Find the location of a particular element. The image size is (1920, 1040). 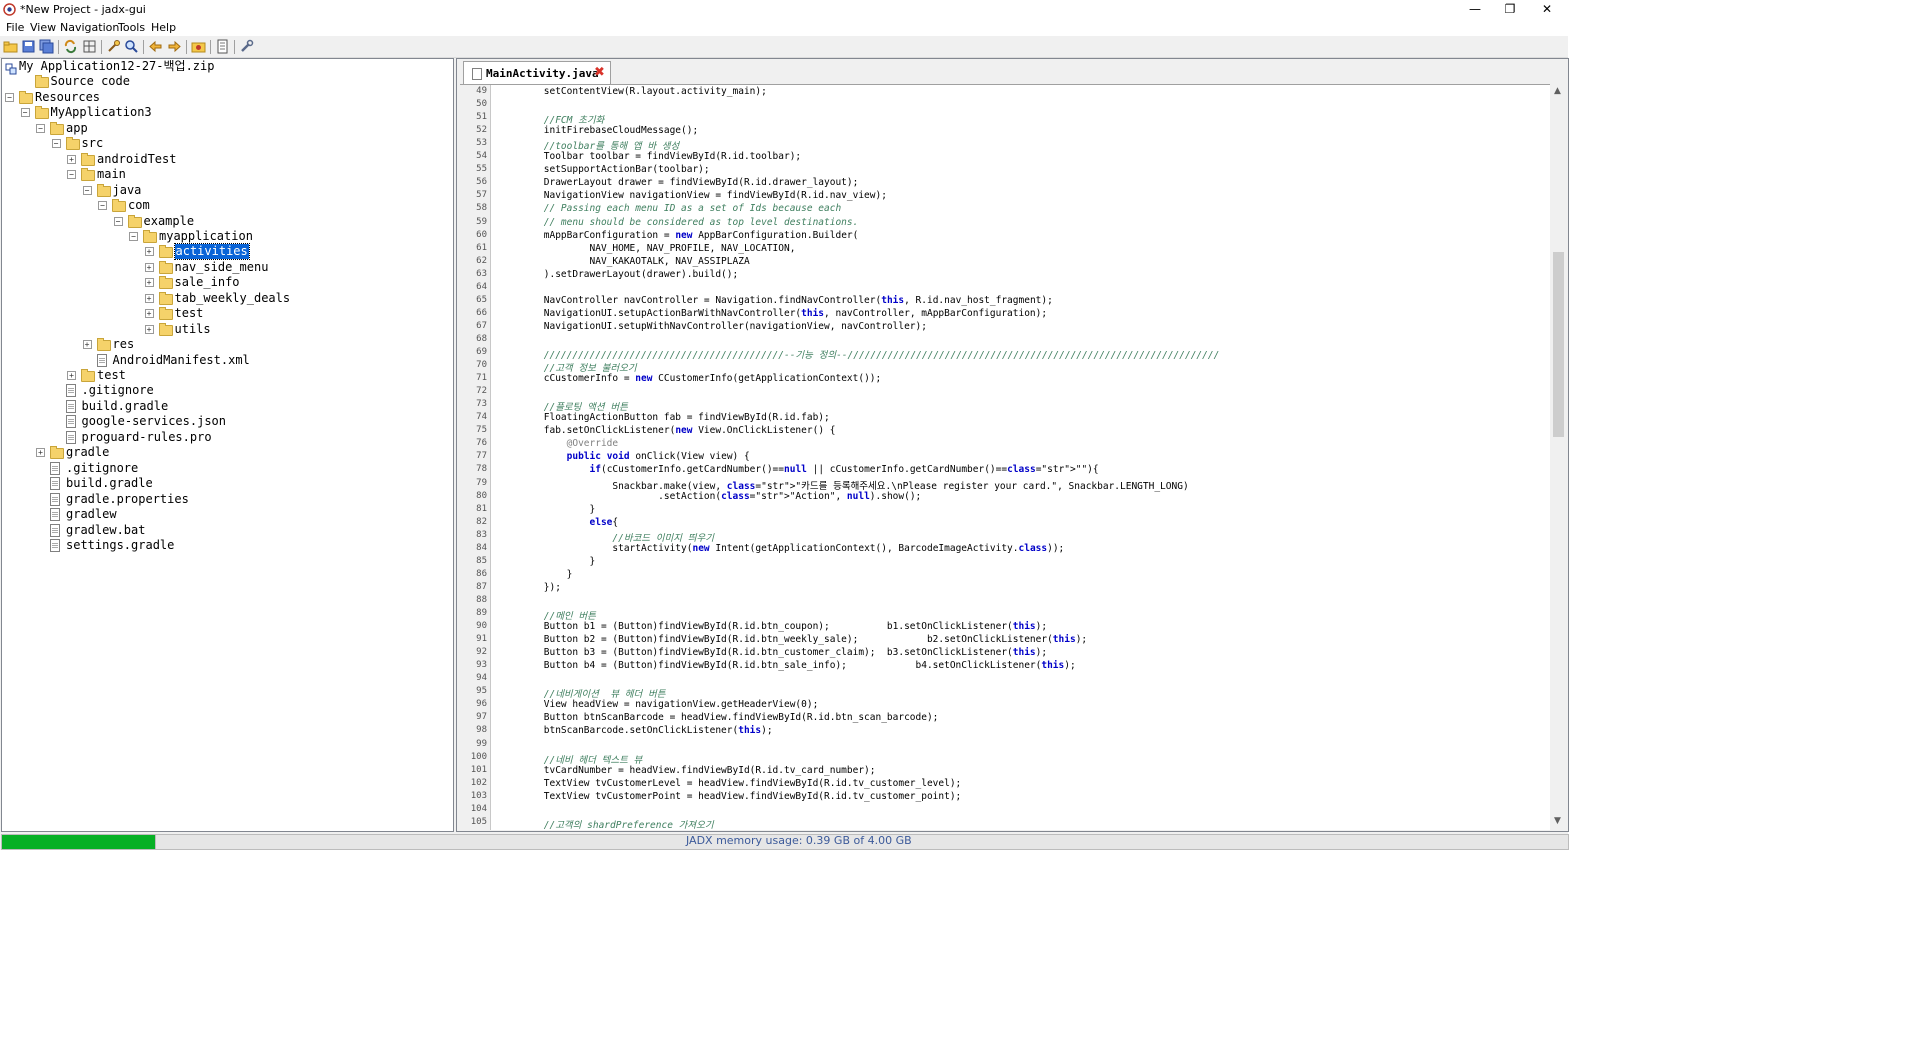

tree-item: + sale_info is located at coordinates (226, 282).